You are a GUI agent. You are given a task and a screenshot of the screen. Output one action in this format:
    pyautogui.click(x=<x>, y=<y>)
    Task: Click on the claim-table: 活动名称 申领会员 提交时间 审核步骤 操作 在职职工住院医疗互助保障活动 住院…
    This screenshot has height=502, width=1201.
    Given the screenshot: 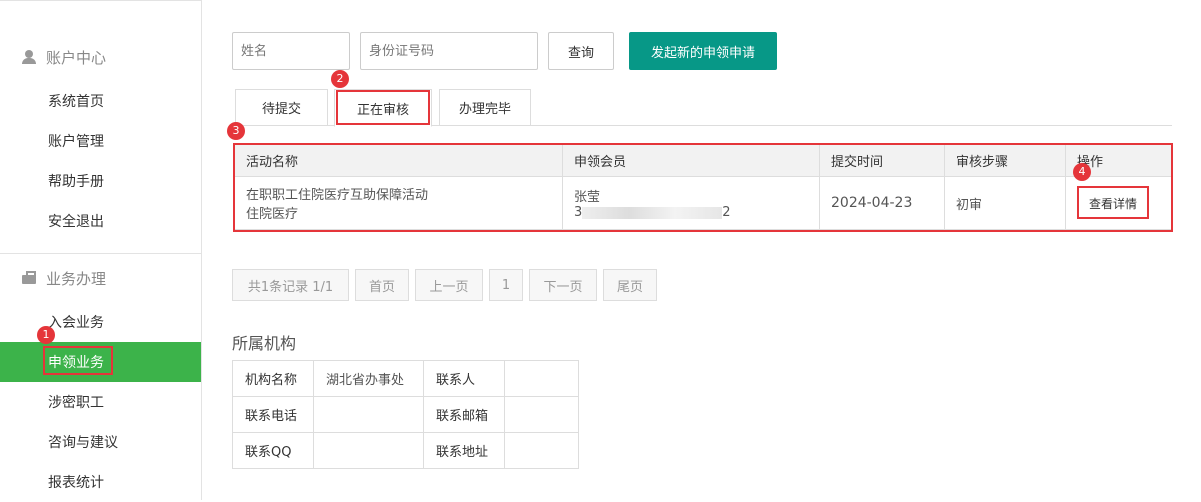 What is the action you would take?
    pyautogui.click(x=703, y=187)
    